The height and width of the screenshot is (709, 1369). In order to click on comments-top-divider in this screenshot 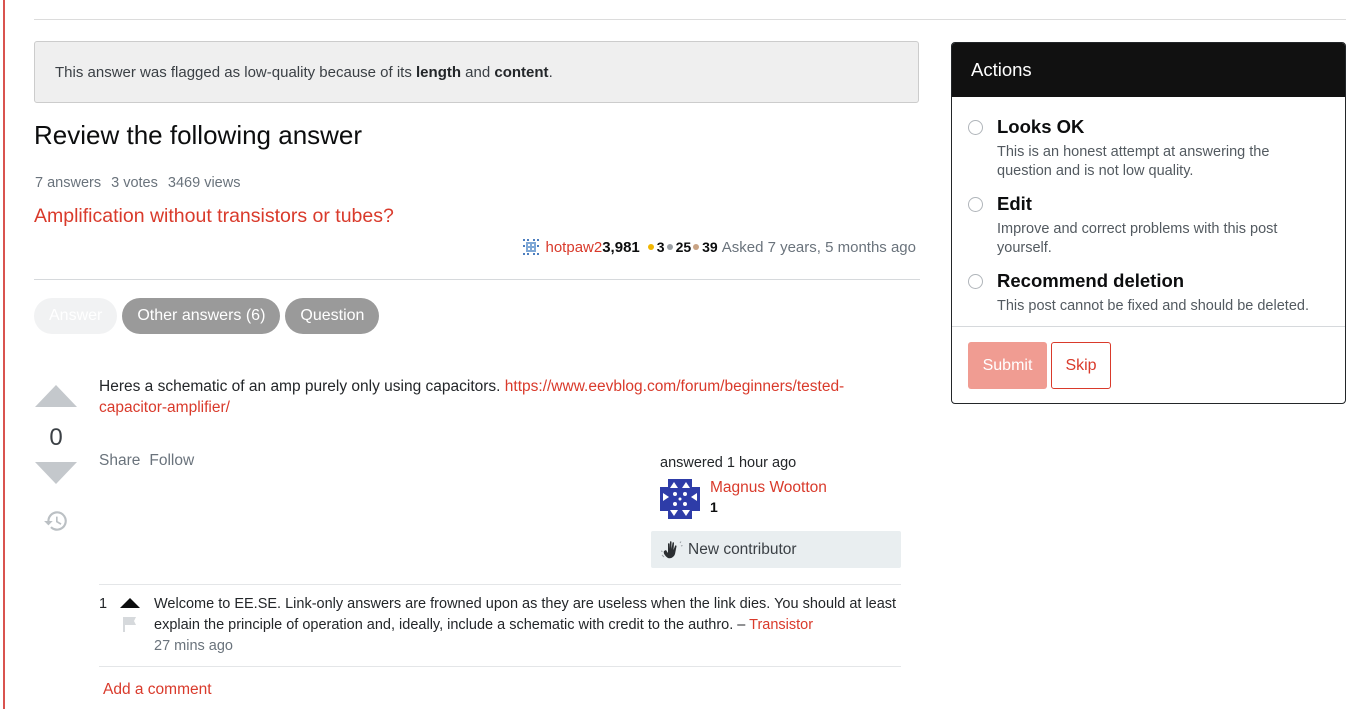, I will do `click(500, 584)`.